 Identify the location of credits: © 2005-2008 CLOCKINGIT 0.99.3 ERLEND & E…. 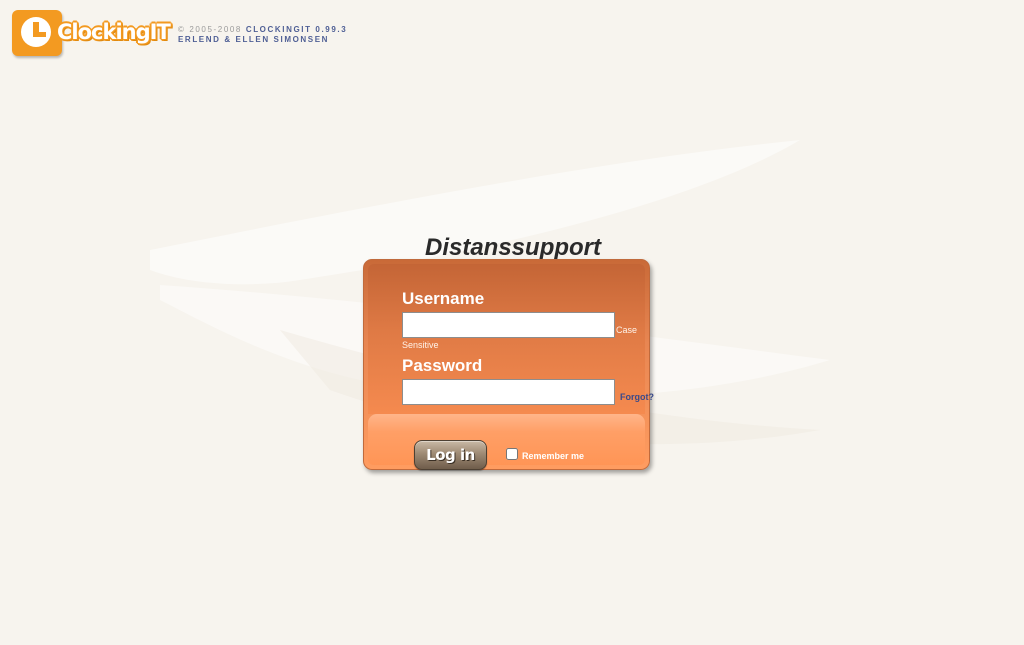
(262, 35).